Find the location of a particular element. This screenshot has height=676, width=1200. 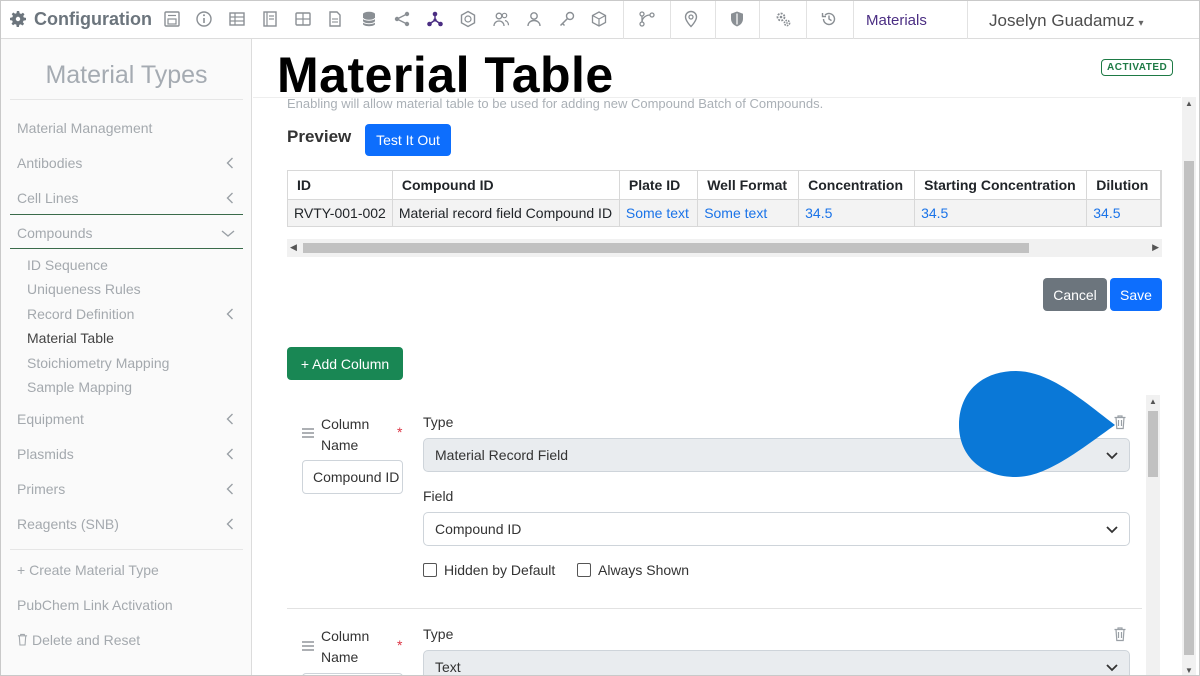

key-icon is located at coordinates (567, 19).